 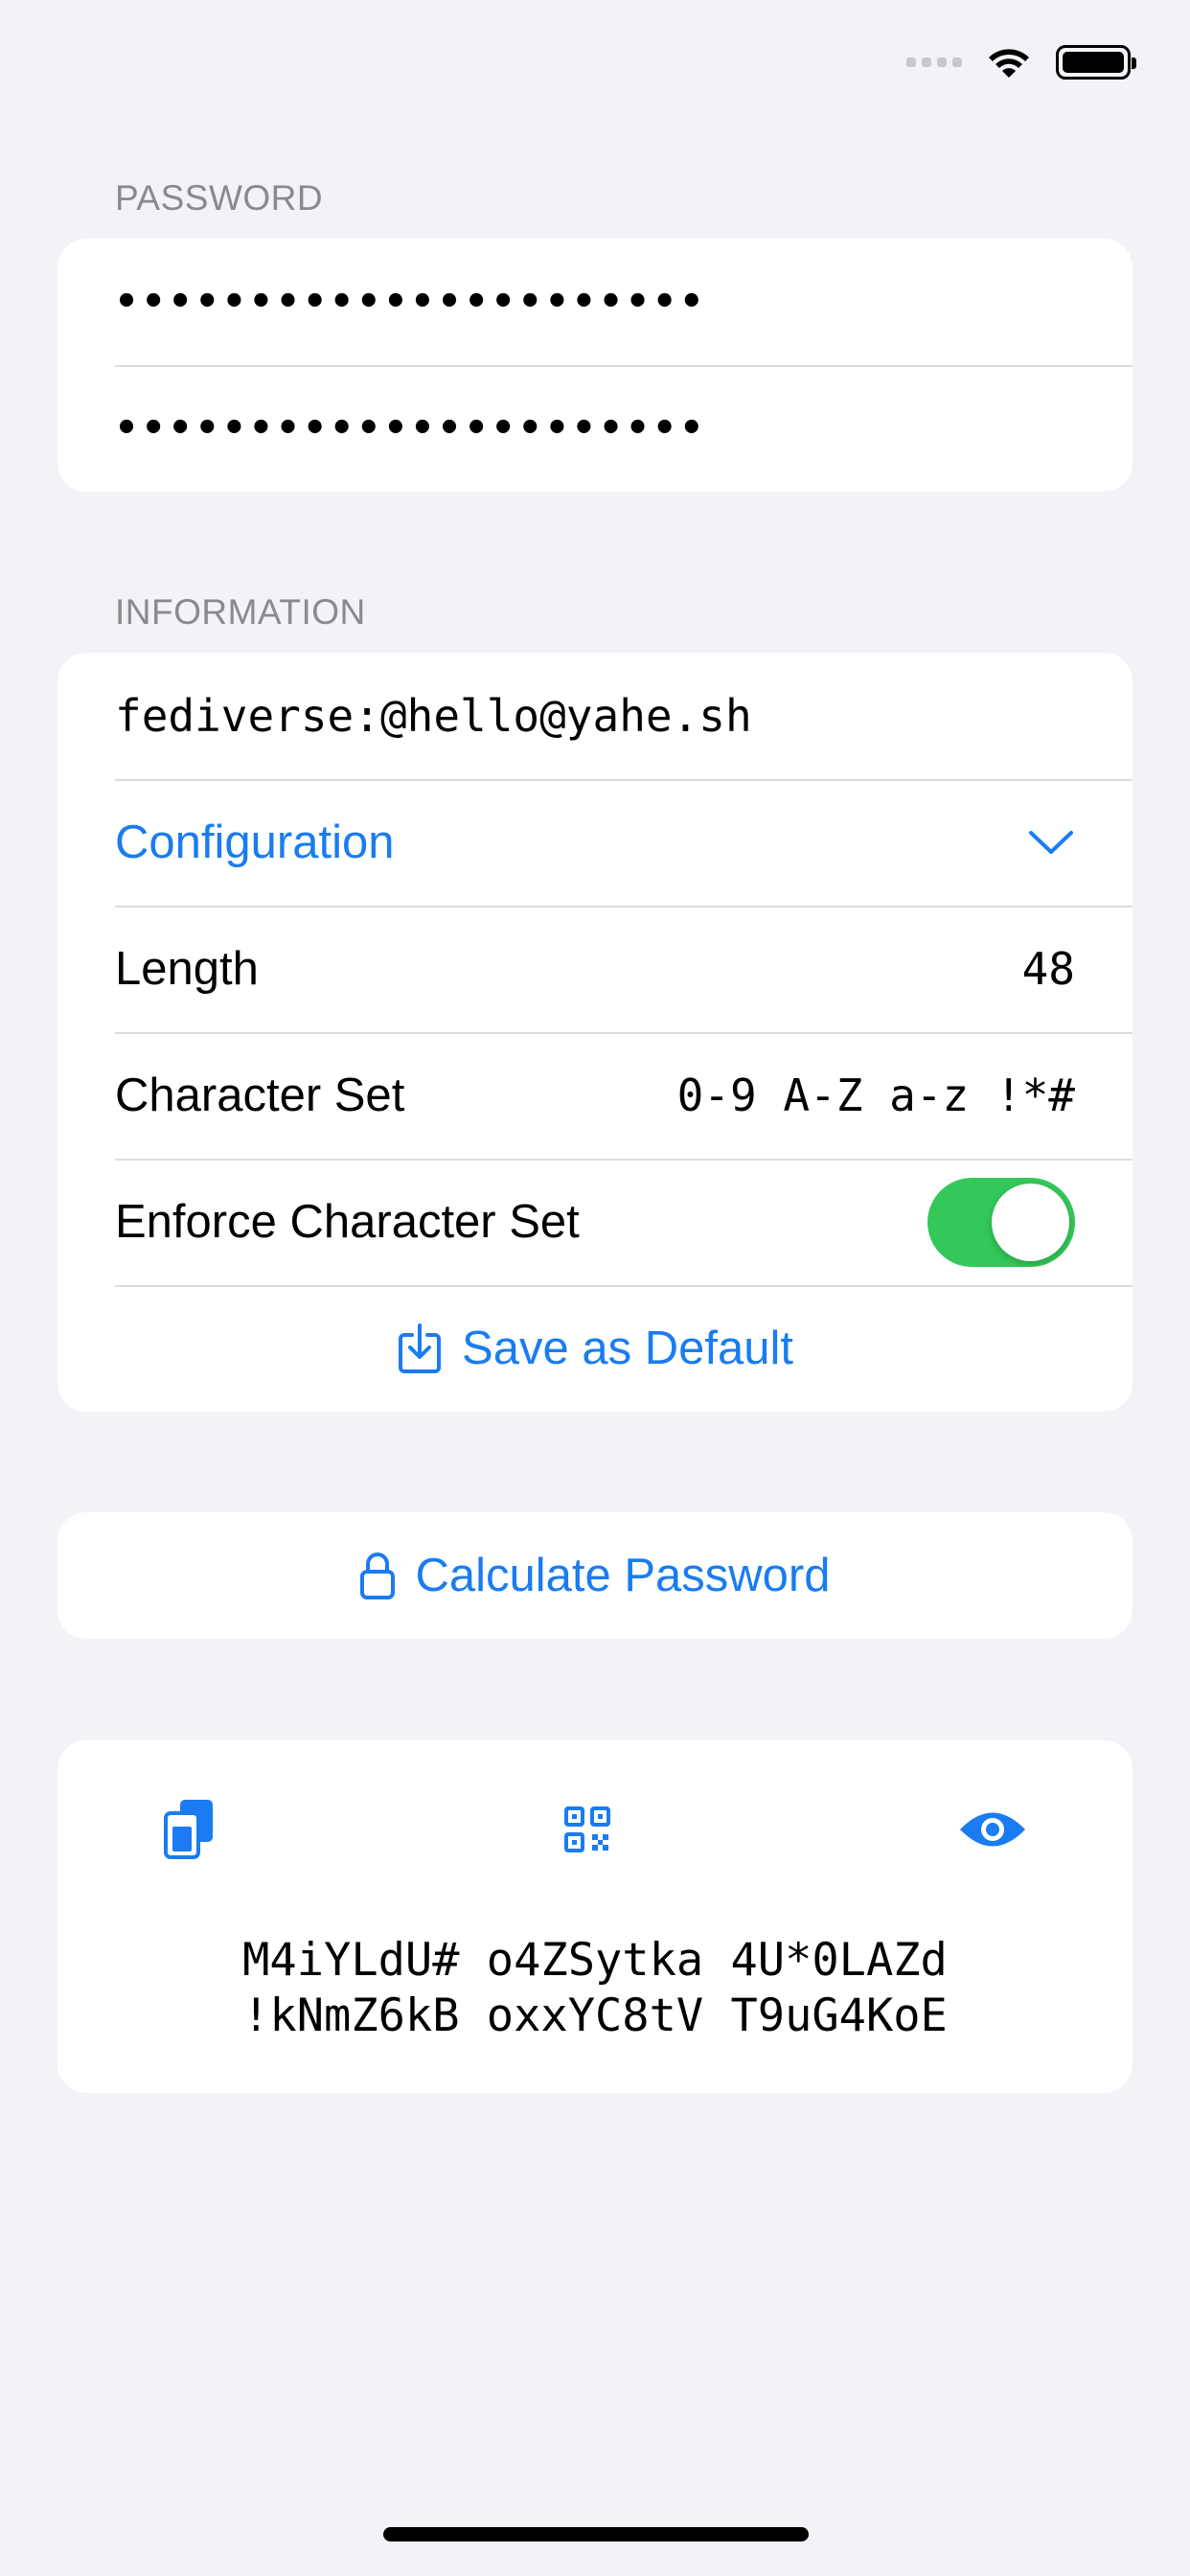 I want to click on enforce-character-set-label: Enforce Character Set, so click(x=348, y=1222).